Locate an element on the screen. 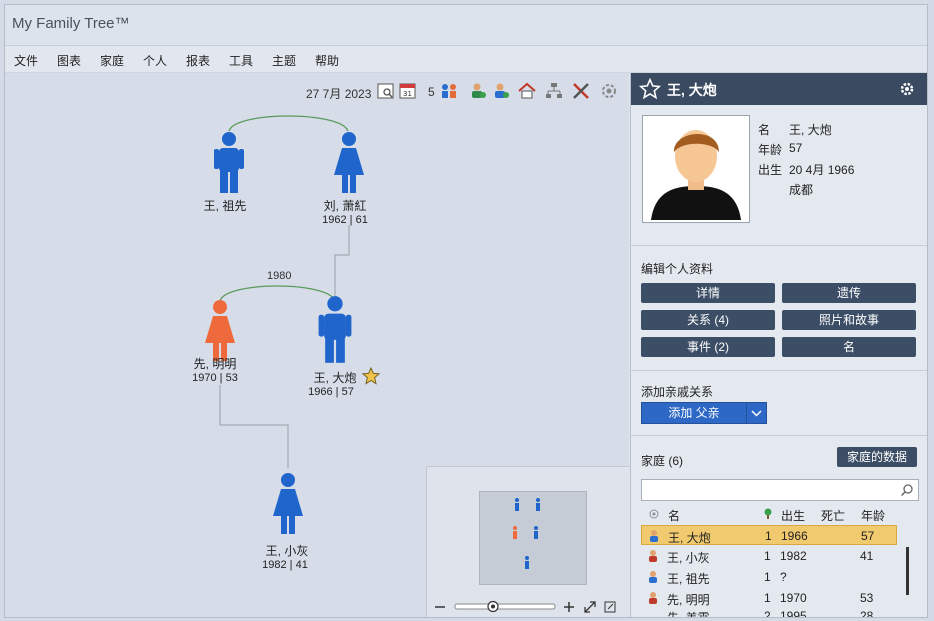  menu-chart: 图表 is located at coordinates (69, 60).